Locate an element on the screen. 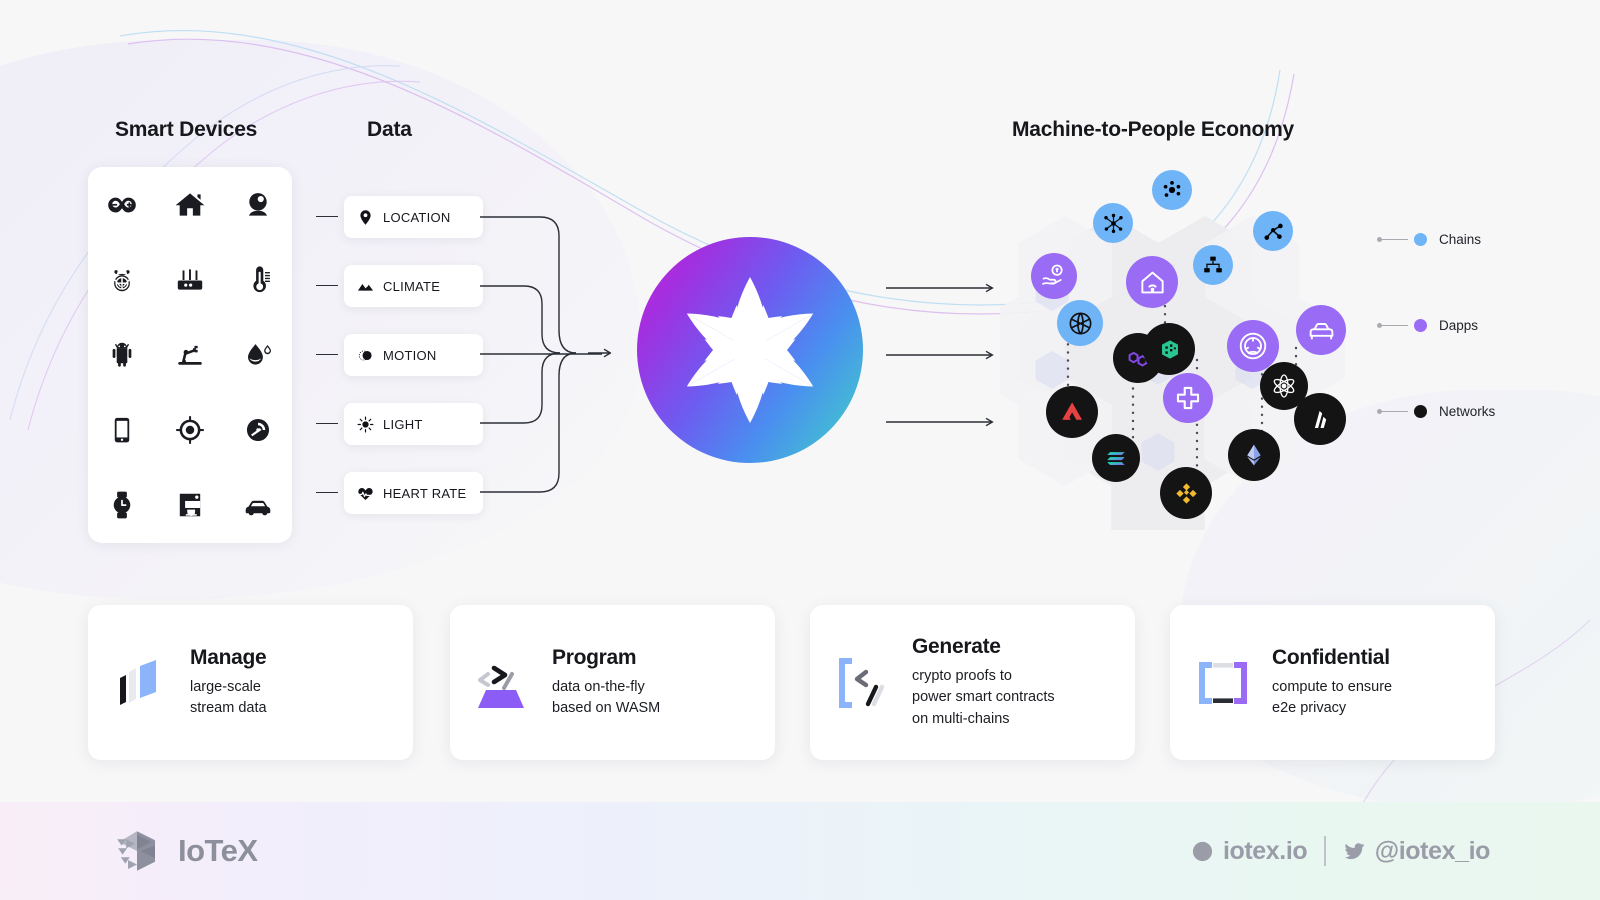 The image size is (1600, 900). hub-spoke-icon is located at coordinates (1113, 223).